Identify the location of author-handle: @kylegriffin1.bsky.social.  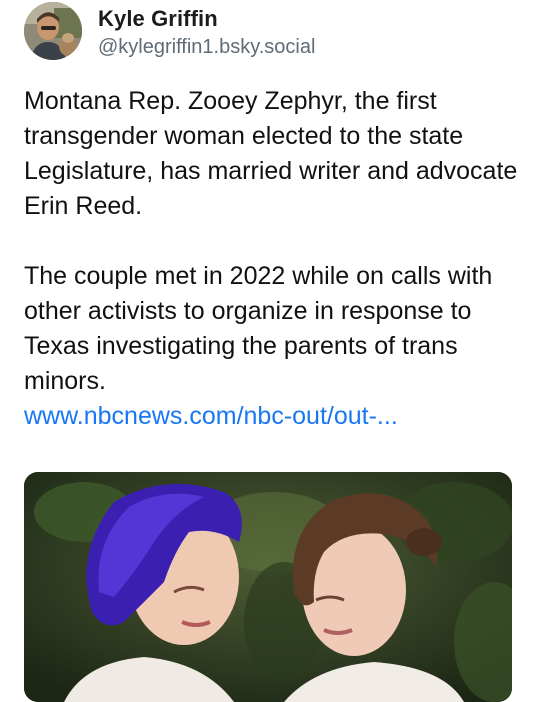
(206, 47).